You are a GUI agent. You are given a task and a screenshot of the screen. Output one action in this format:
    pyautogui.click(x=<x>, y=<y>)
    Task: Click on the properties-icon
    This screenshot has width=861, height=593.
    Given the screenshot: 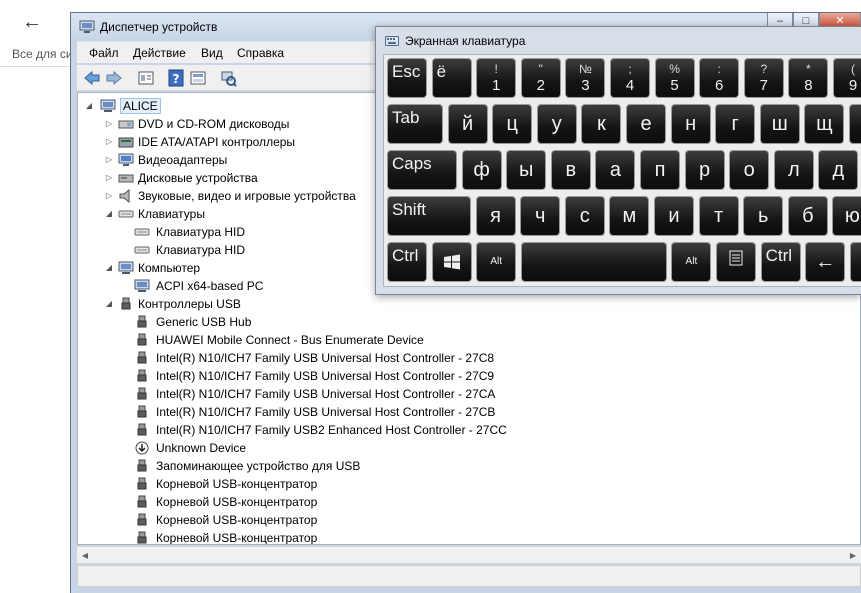 What is the action you would take?
    pyautogui.click(x=146, y=78)
    